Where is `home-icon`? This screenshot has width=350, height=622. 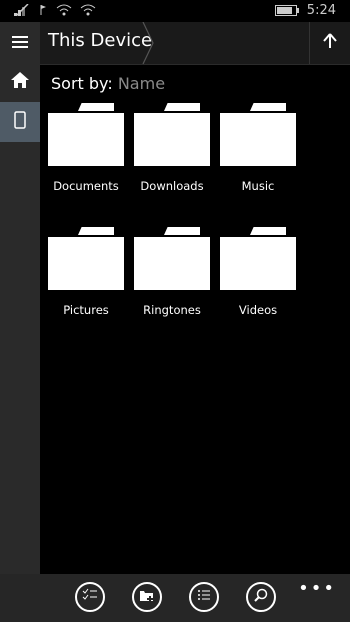
home-icon is located at coordinates (20, 82).